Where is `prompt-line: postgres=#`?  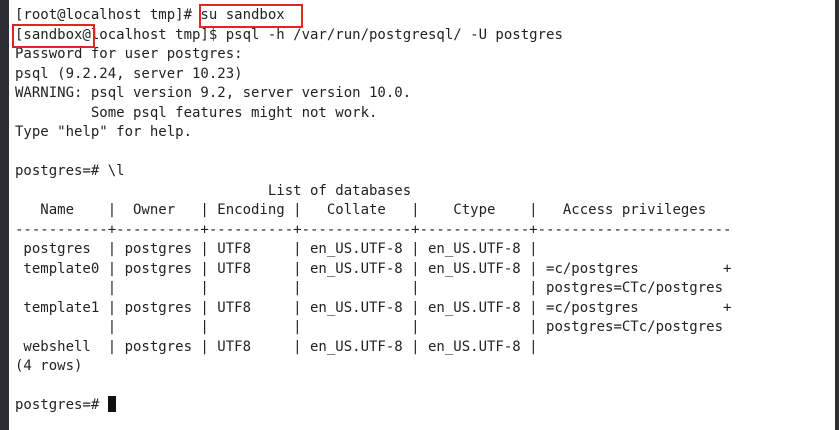 prompt-line: postgres=# is located at coordinates (373, 406).